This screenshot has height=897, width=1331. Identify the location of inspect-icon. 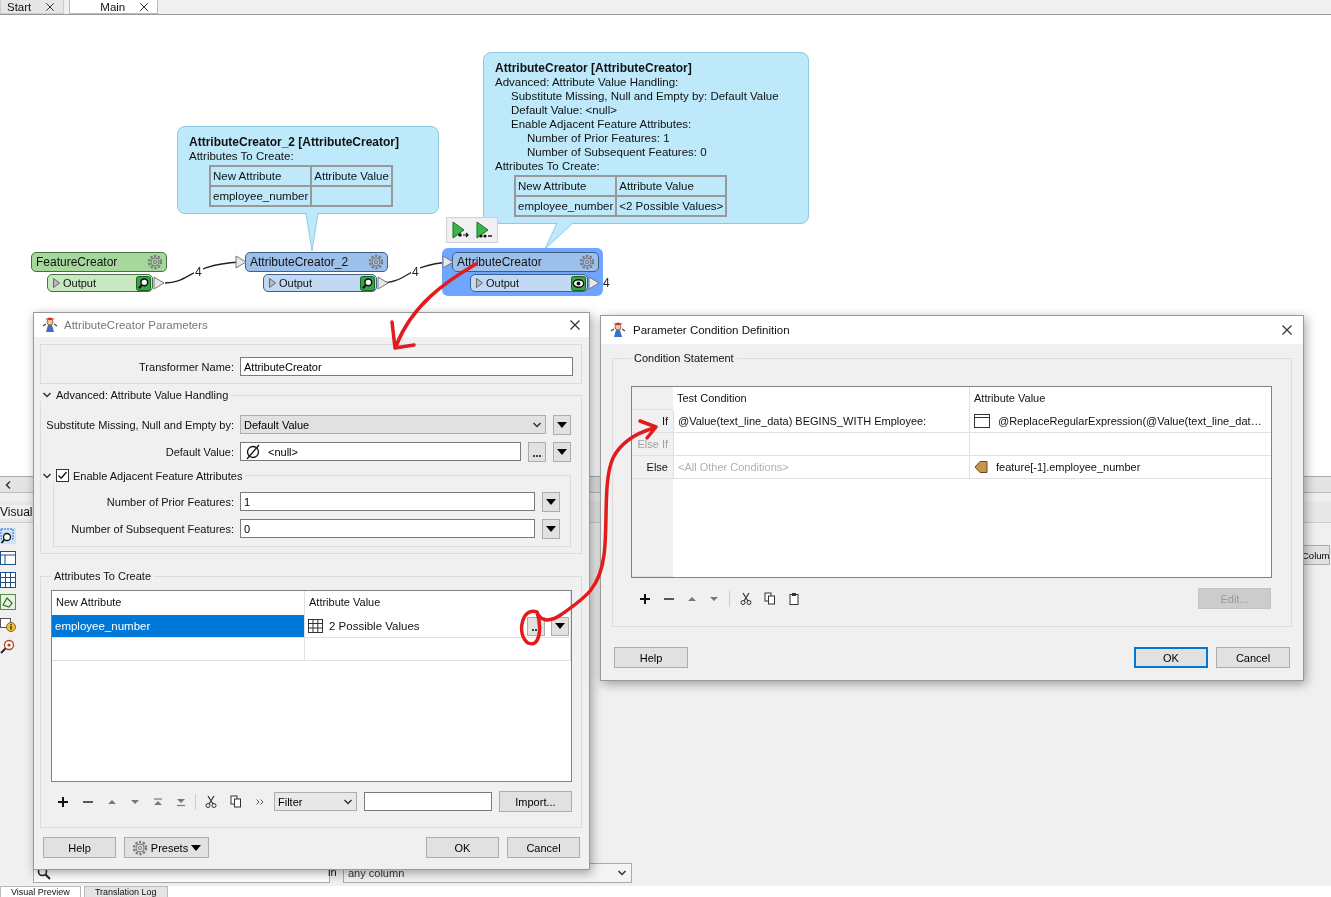
(8, 646).